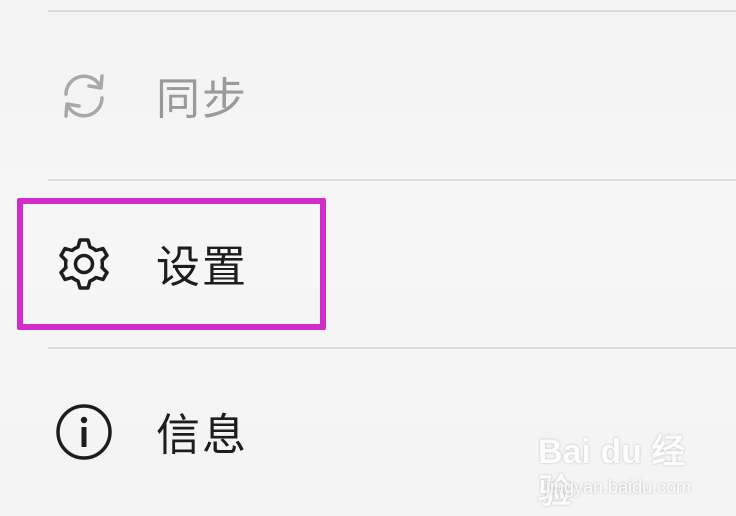 The height and width of the screenshot is (516, 736). I want to click on menu-item-label: 信息, so click(202, 435).